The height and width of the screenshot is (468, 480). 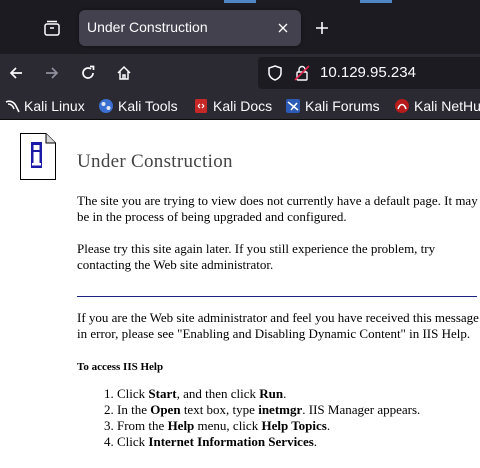 I want to click on home-icon, so click(x=124, y=72).